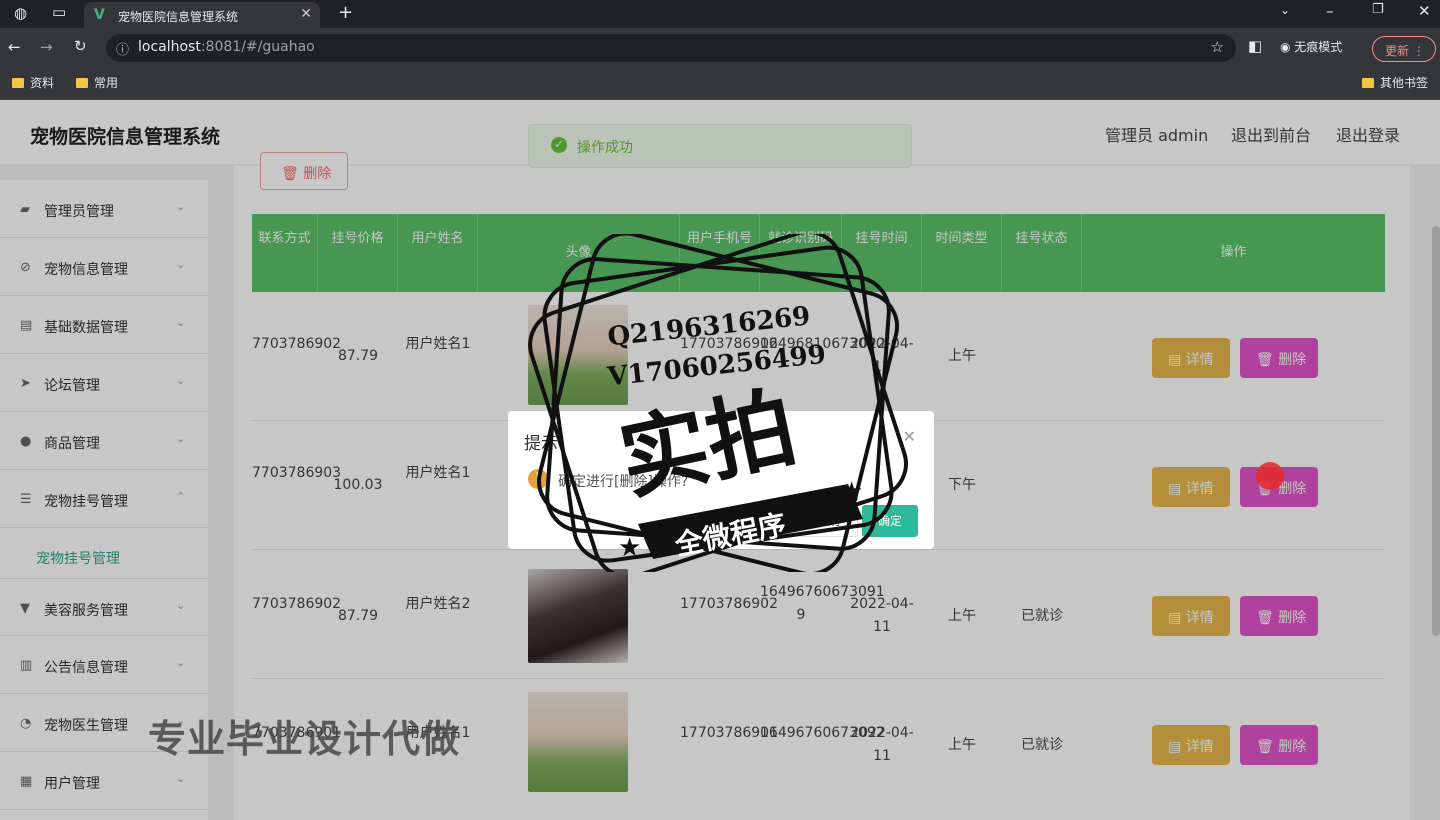  What do you see at coordinates (671, 48) in the screenshot?
I see `address-bar: ⓘ localhost:8081/#/guahao ☆` at bounding box center [671, 48].